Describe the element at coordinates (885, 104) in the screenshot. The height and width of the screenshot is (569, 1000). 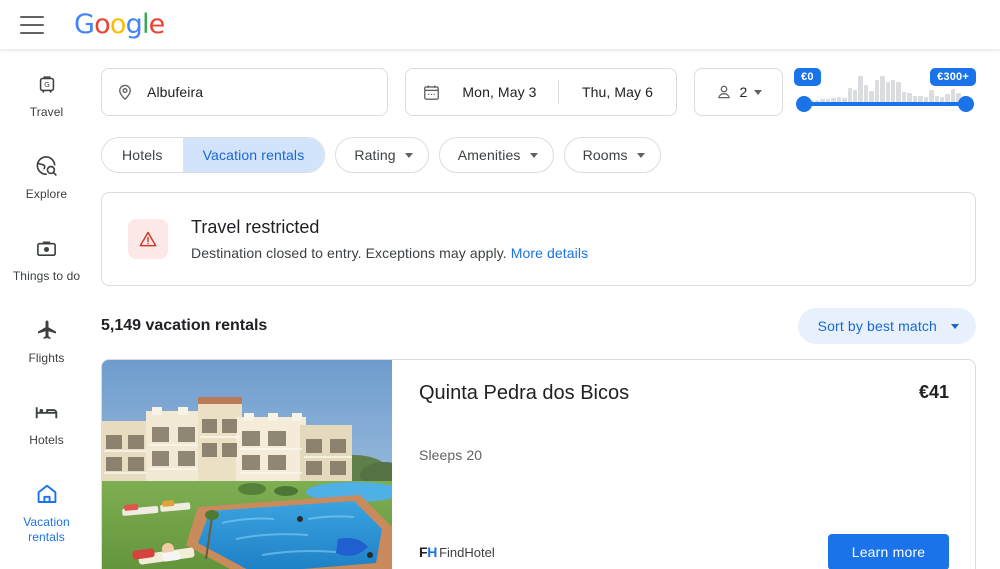
I see `price-slider-track` at that location.